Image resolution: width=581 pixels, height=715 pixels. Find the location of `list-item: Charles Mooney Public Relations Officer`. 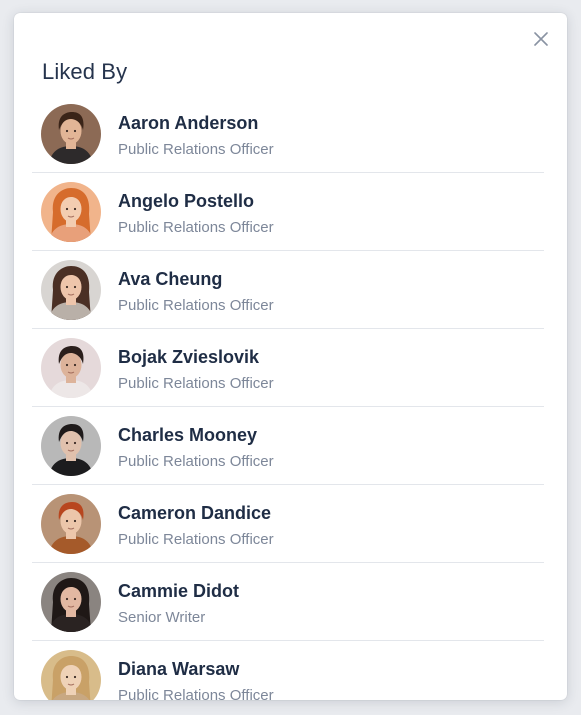

list-item: Charles Mooney Public Relations Officer is located at coordinates (288, 446).